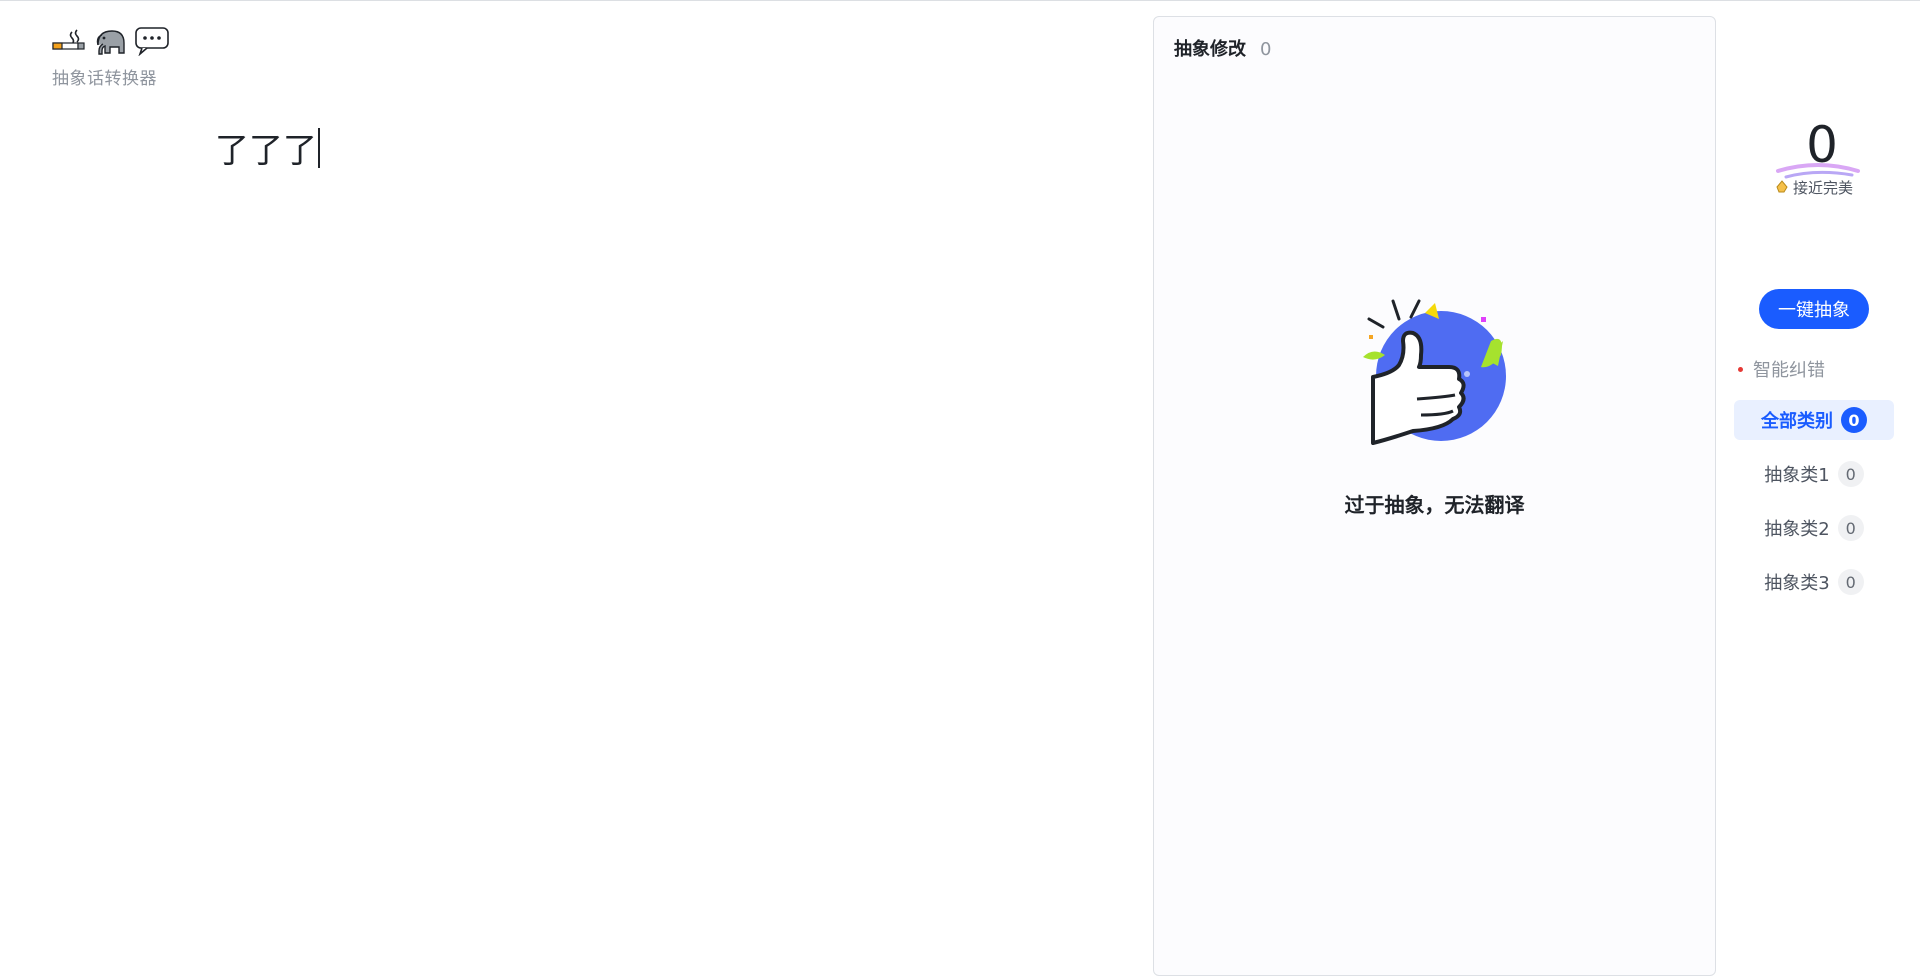 The height and width of the screenshot is (976, 1920). Describe the element at coordinates (1266, 49) in the screenshot. I see `panel-count: 0` at that location.